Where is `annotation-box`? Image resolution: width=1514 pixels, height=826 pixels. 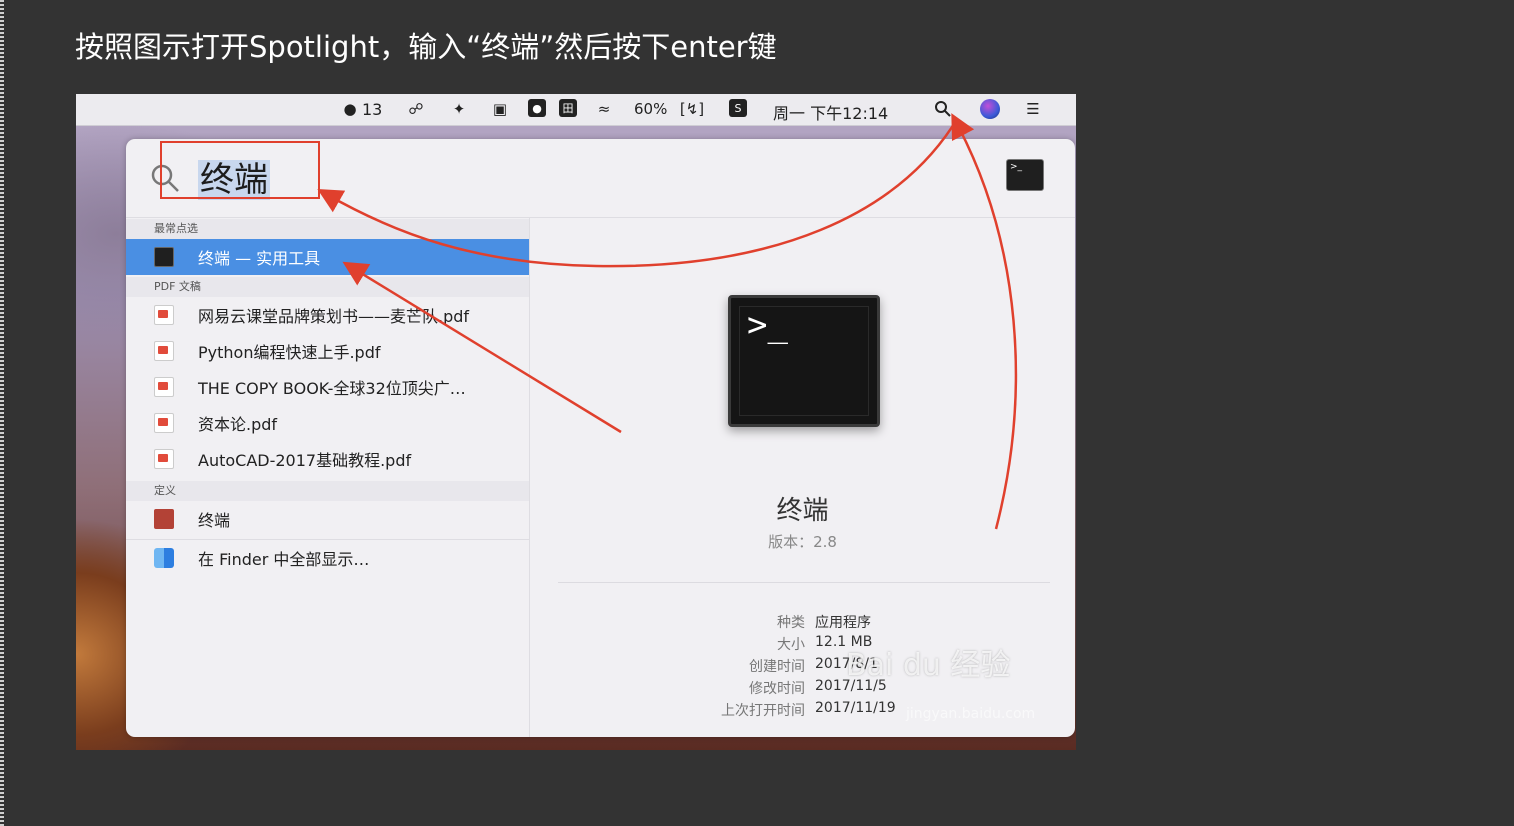 annotation-box is located at coordinates (240, 170).